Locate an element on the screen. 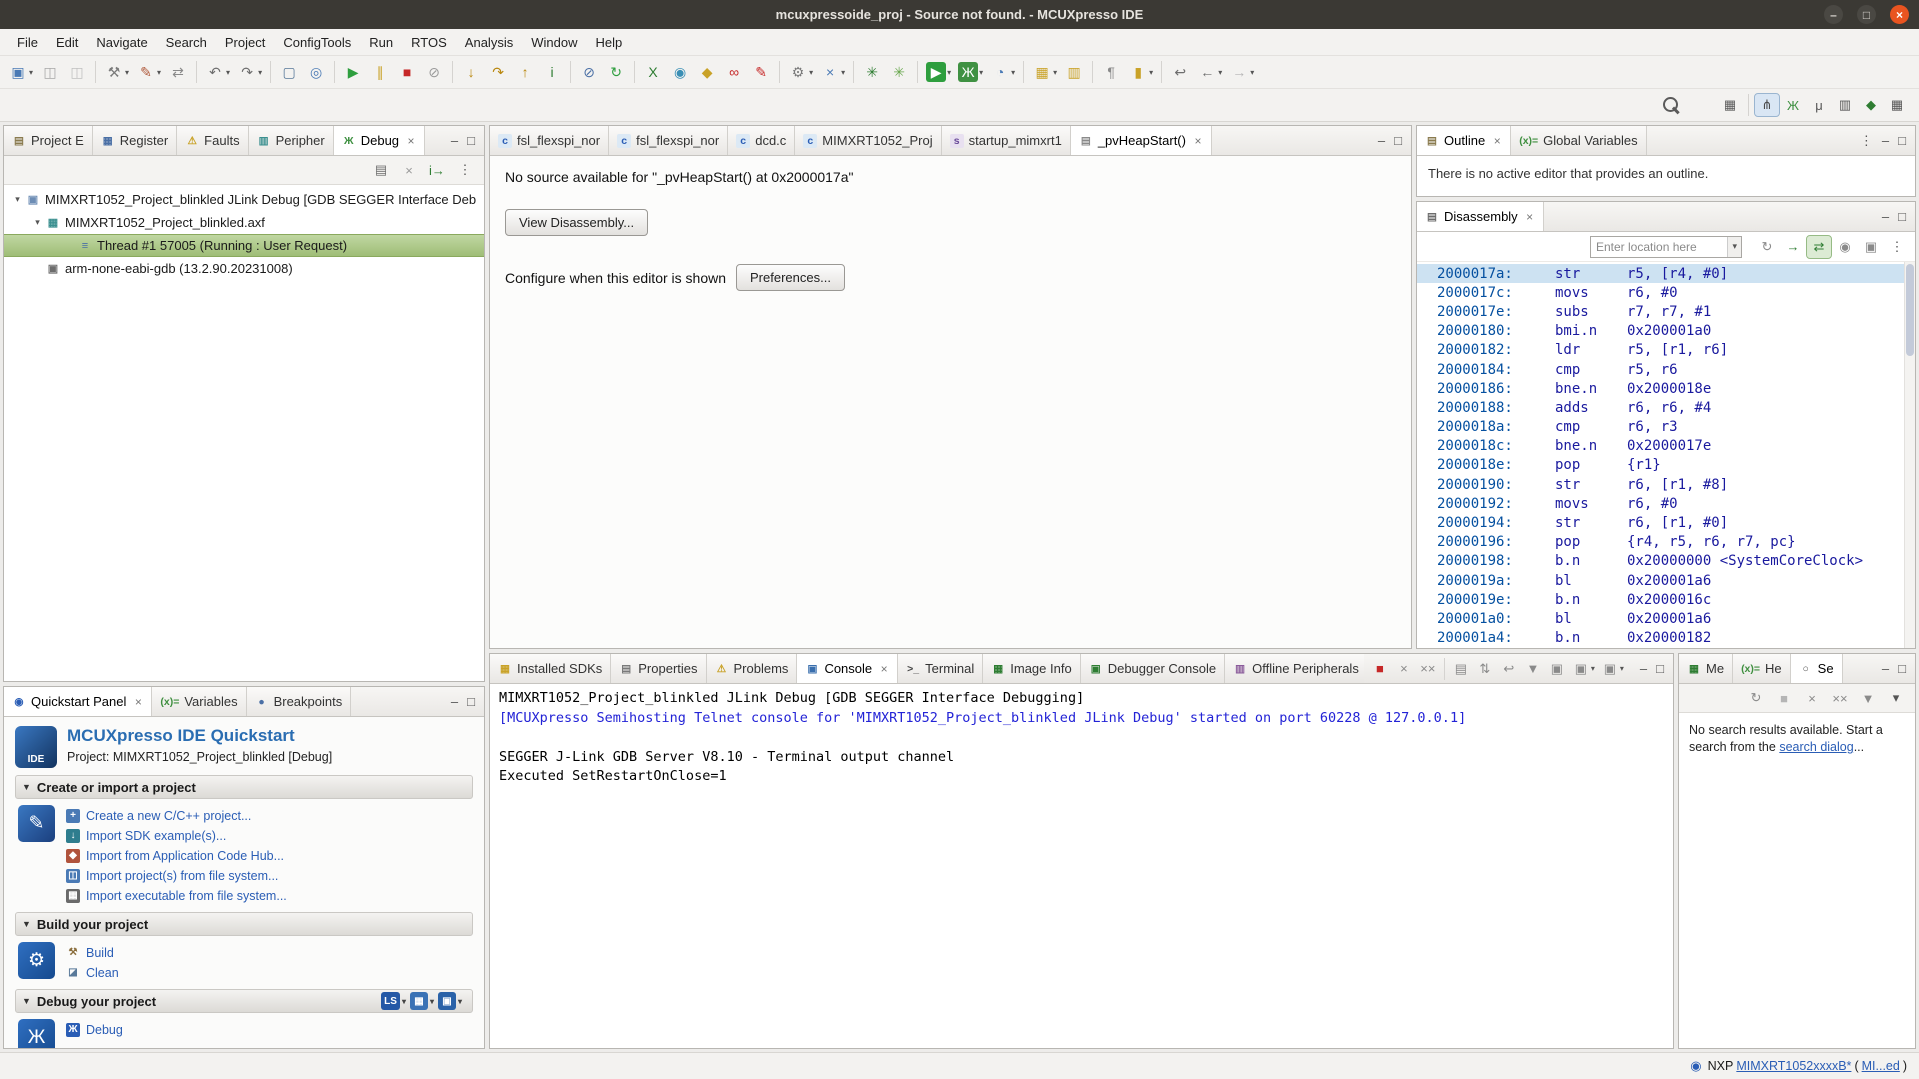 The image size is (1919, 1079). target-connection-icon: ◉ is located at coordinates (1695, 1066).